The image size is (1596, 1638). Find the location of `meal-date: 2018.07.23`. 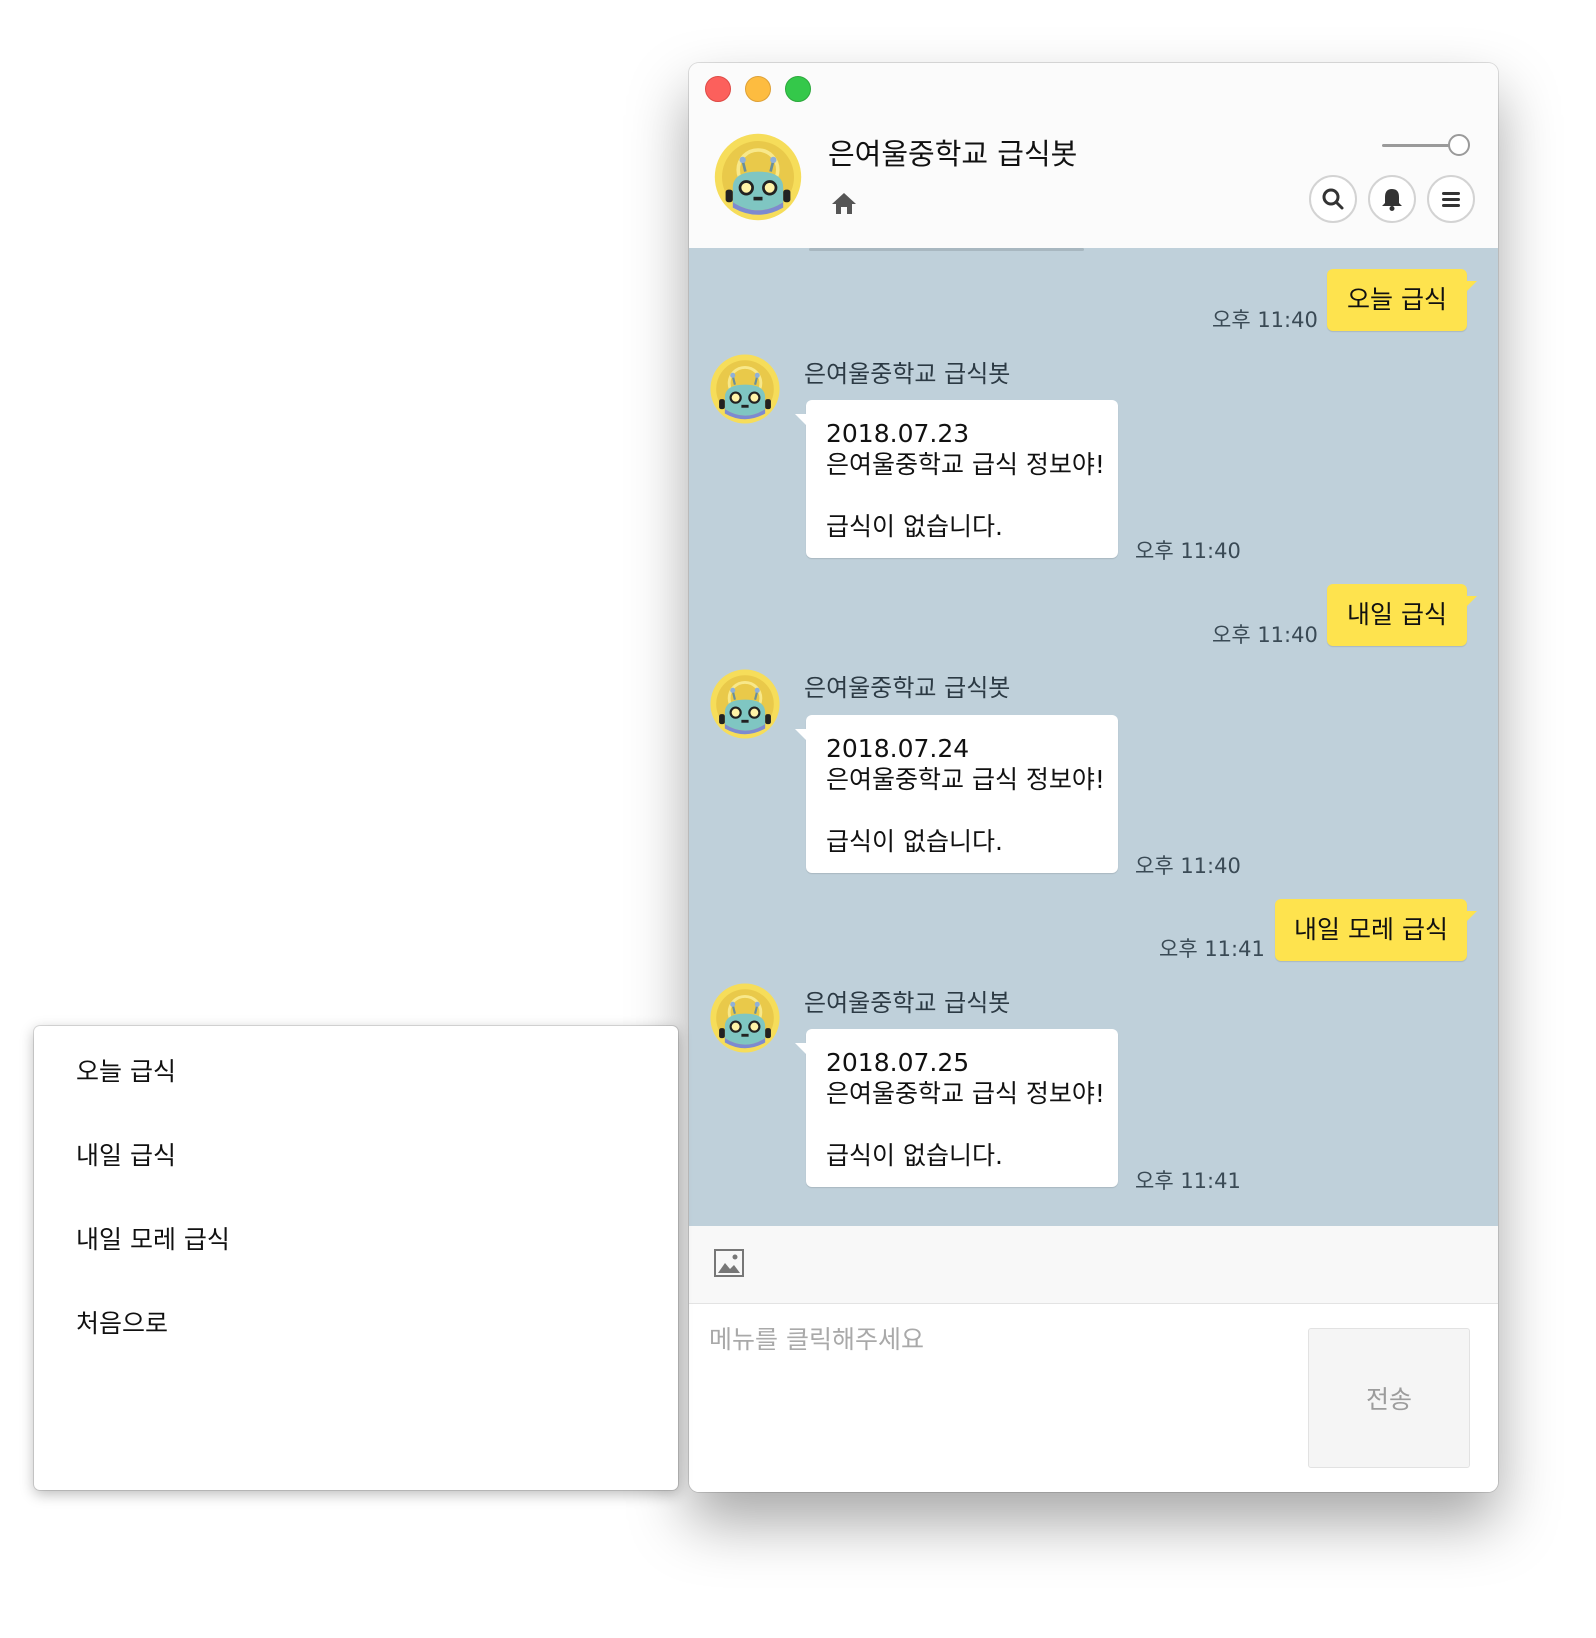

meal-date: 2018.07.23 is located at coordinates (898, 433).